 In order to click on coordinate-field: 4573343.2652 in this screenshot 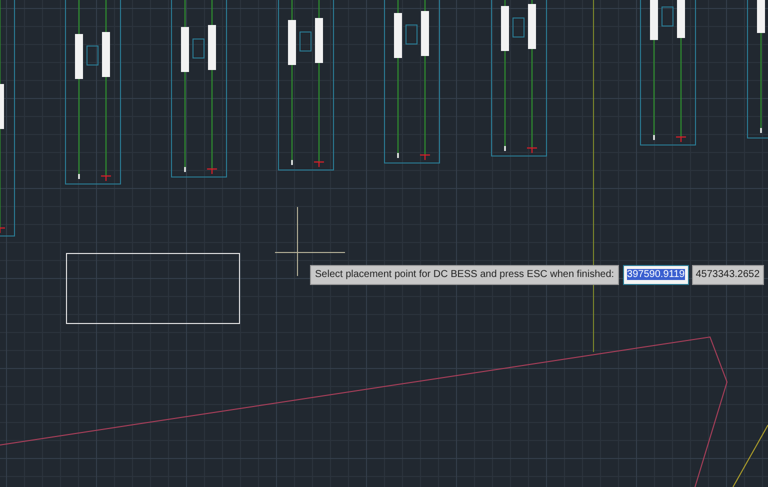, I will do `click(728, 275)`.